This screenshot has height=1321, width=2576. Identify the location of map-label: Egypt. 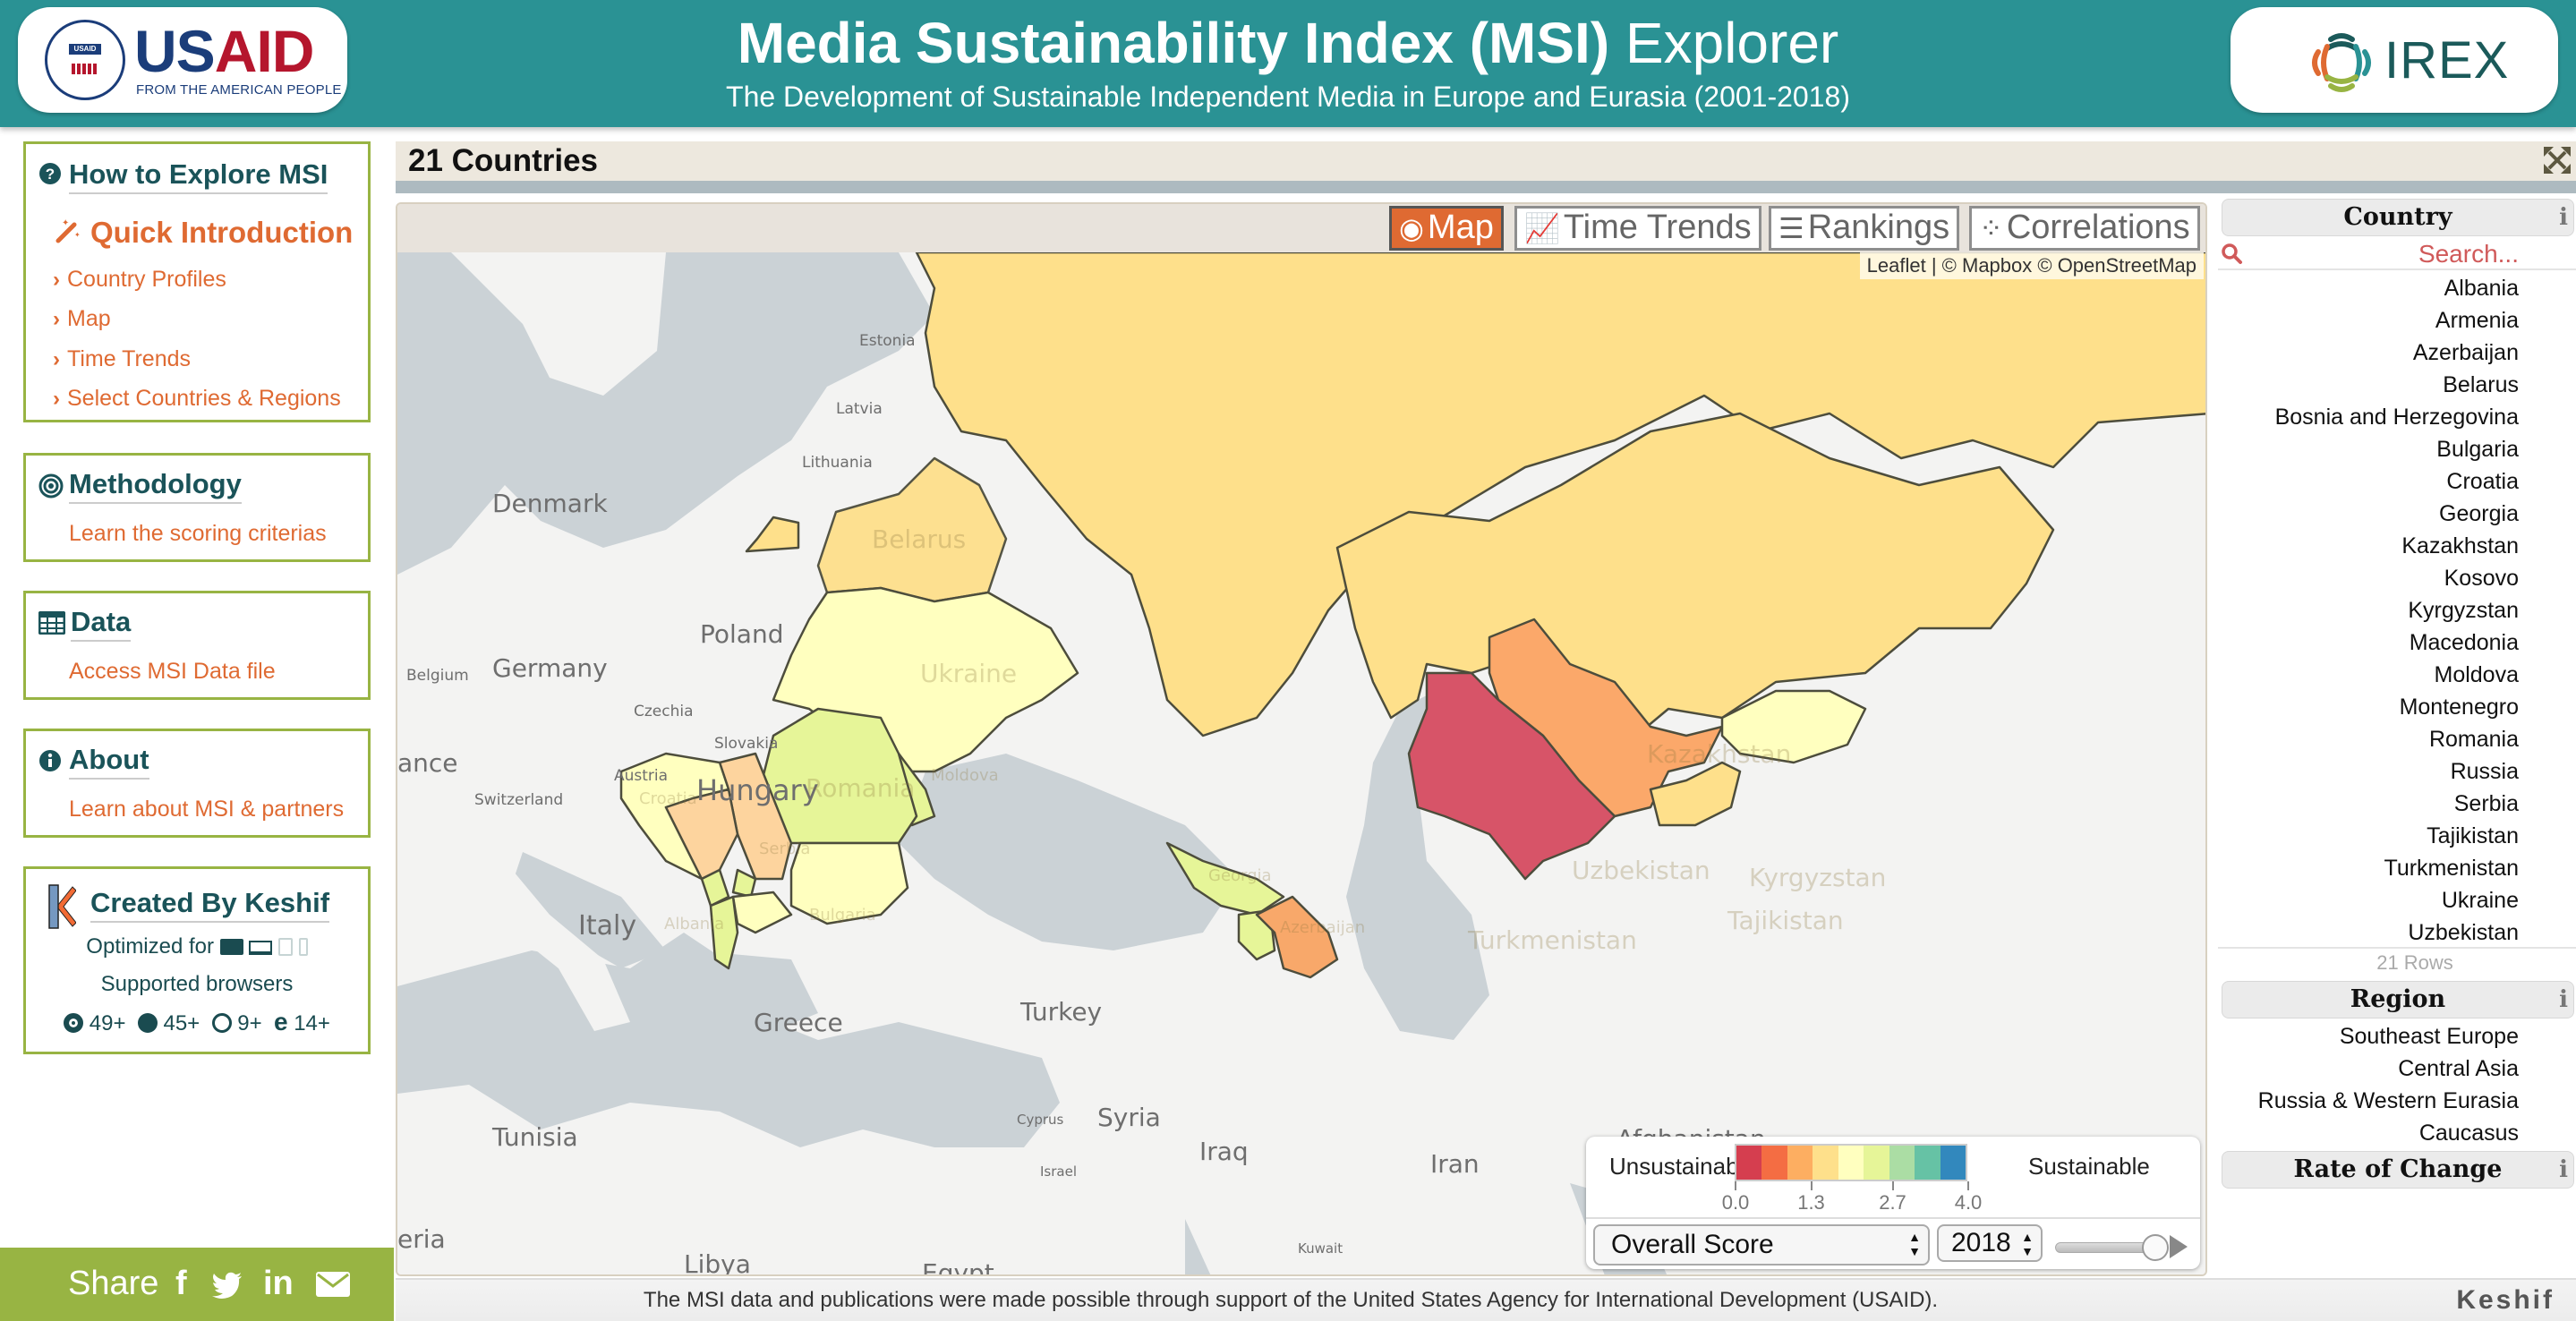
(958, 1267).